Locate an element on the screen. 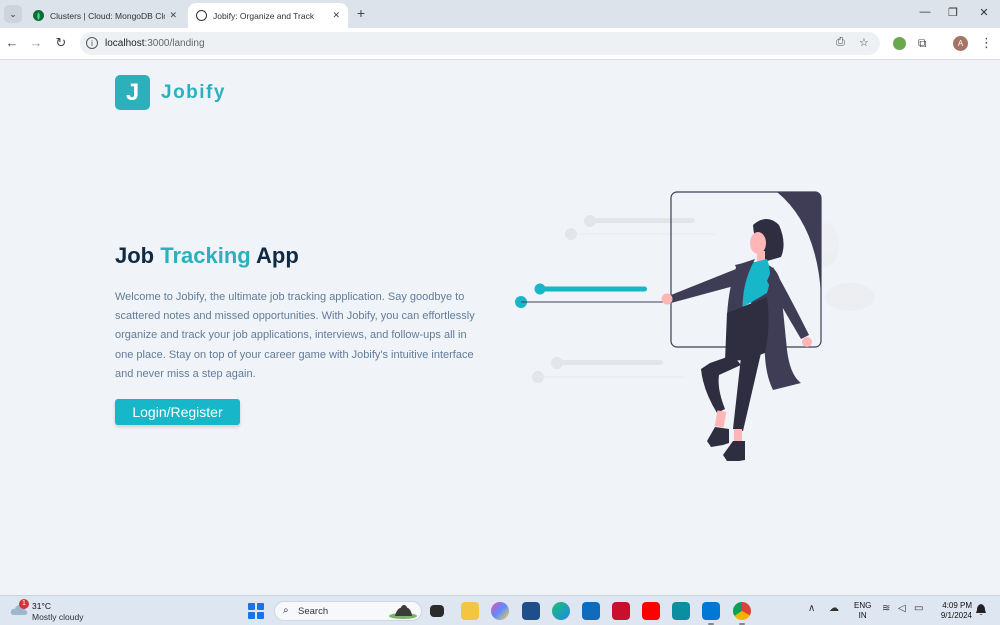 This screenshot has width=1000, height=625. login-register-button: Login/Register is located at coordinates (177, 412).